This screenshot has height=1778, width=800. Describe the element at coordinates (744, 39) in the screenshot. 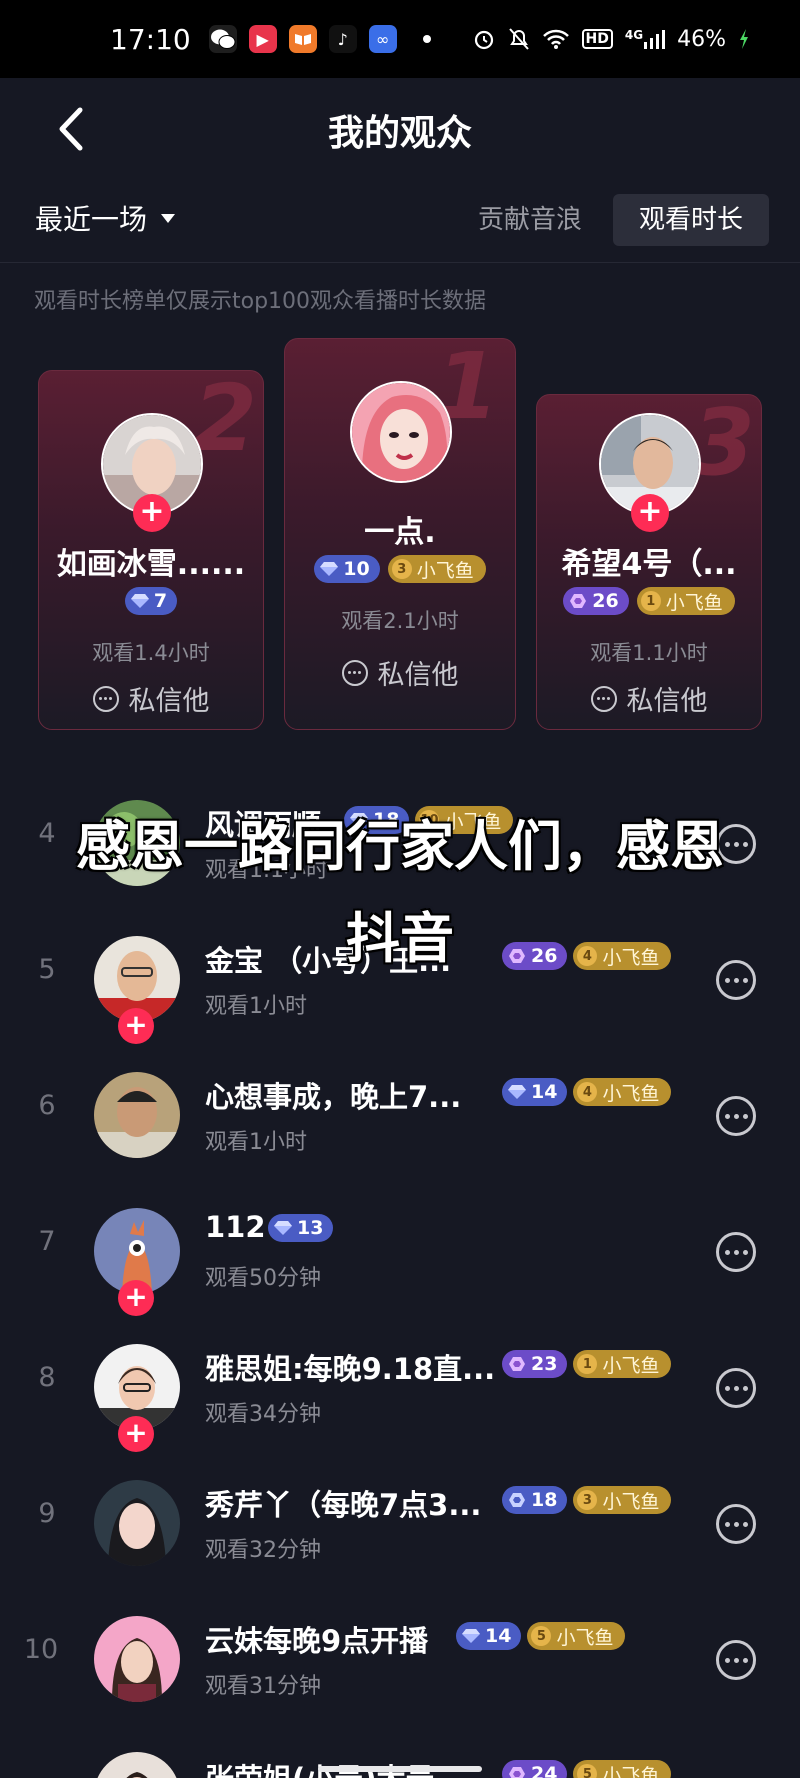

I see `charging-icon` at that location.